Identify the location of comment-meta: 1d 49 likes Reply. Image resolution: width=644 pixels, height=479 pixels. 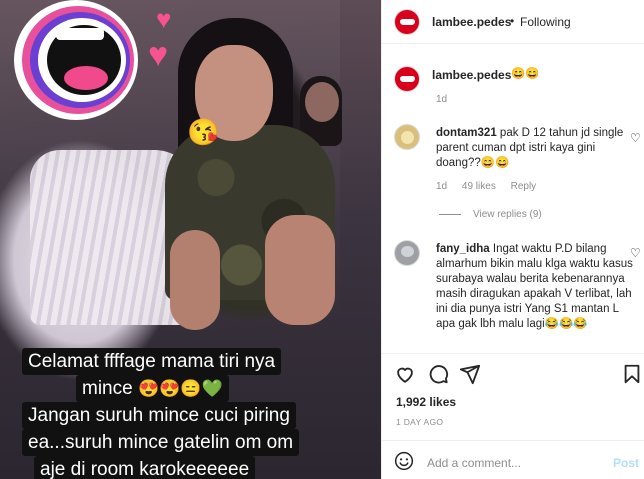
(492, 186).